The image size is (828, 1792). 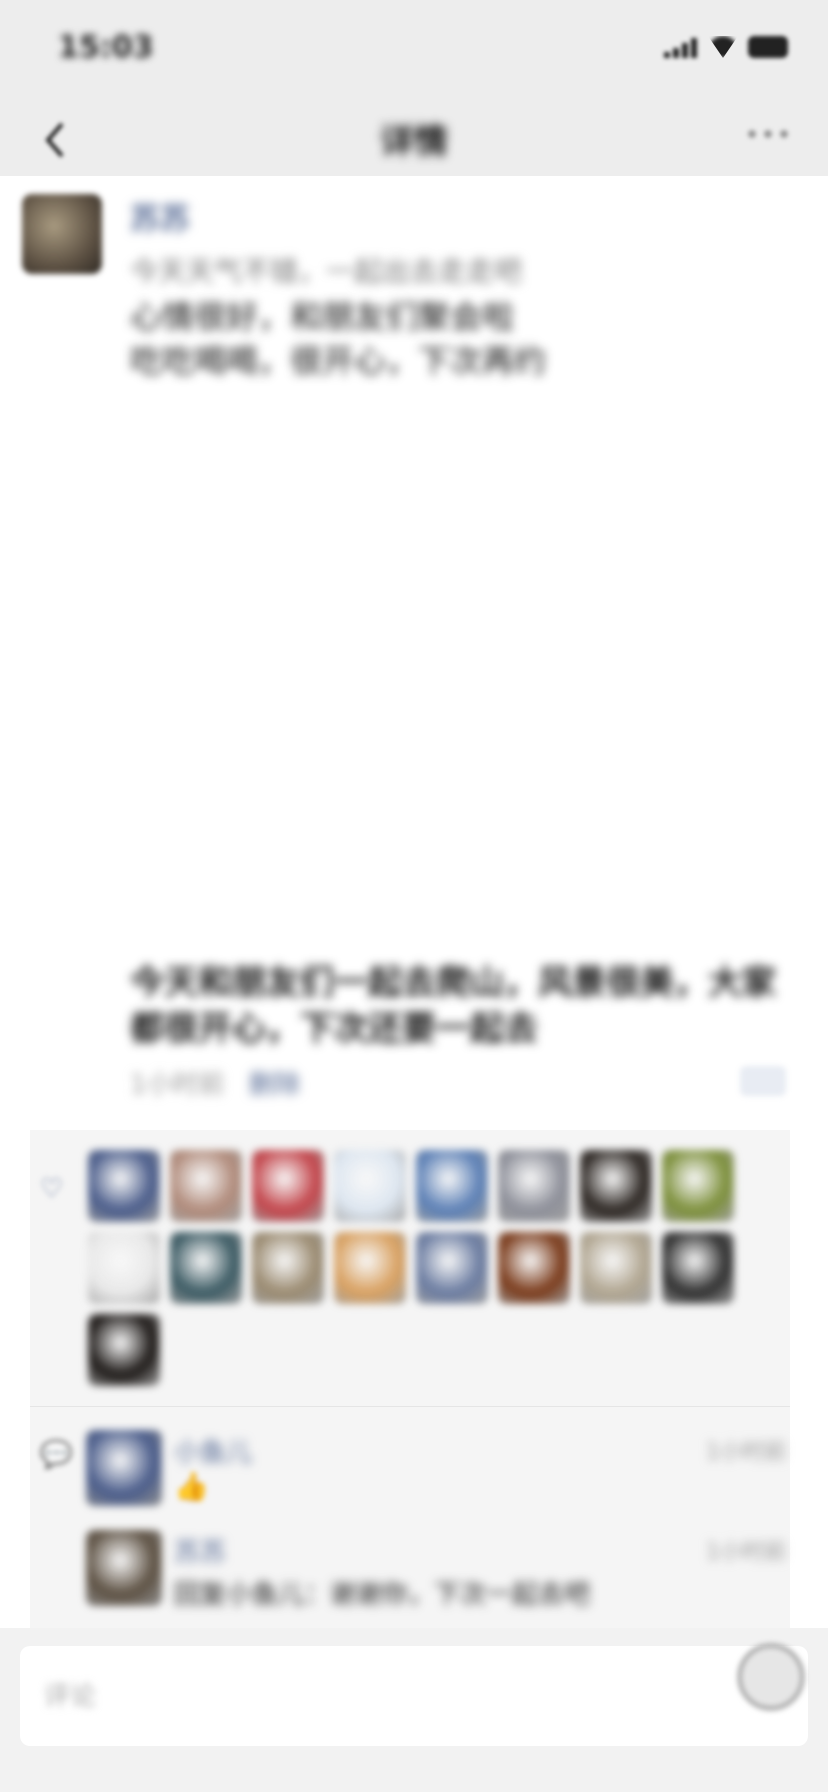 I want to click on post-text-line: 今天天气不错，一起出去走走吧, so click(x=326, y=271).